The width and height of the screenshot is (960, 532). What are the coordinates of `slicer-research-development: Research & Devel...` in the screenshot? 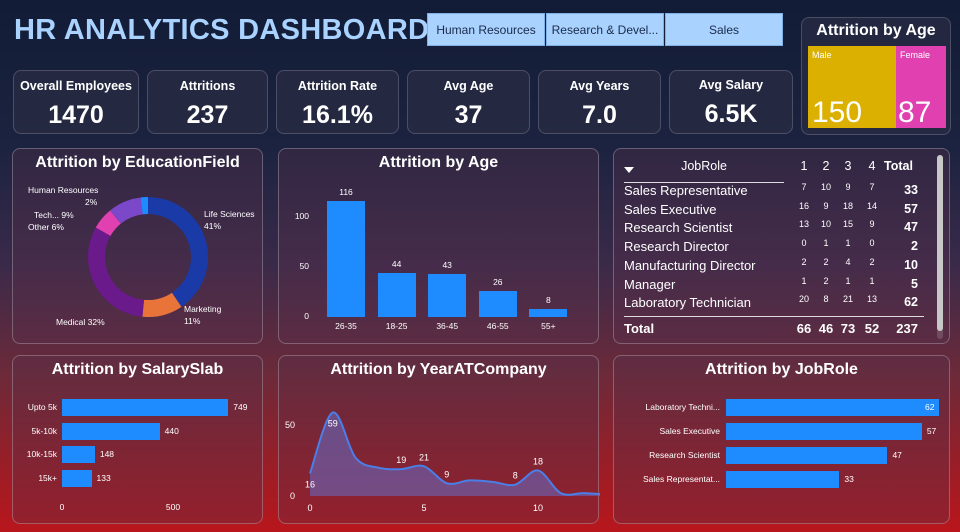 It's located at (605, 29).